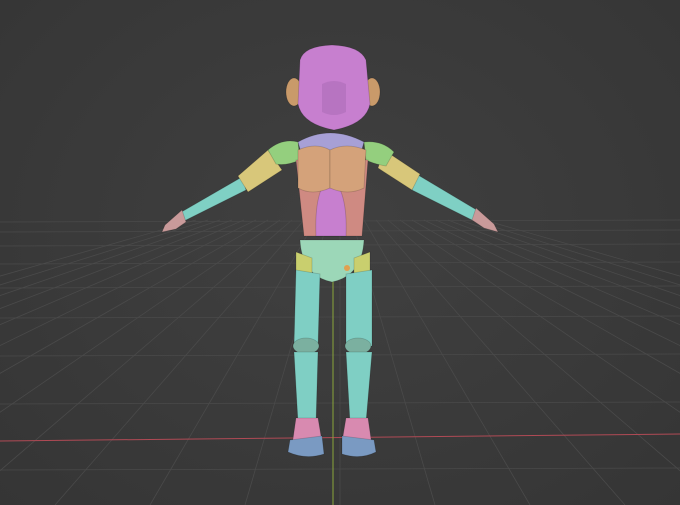 This screenshot has width=680, height=505. I want to click on left-hand, so click(174, 221).